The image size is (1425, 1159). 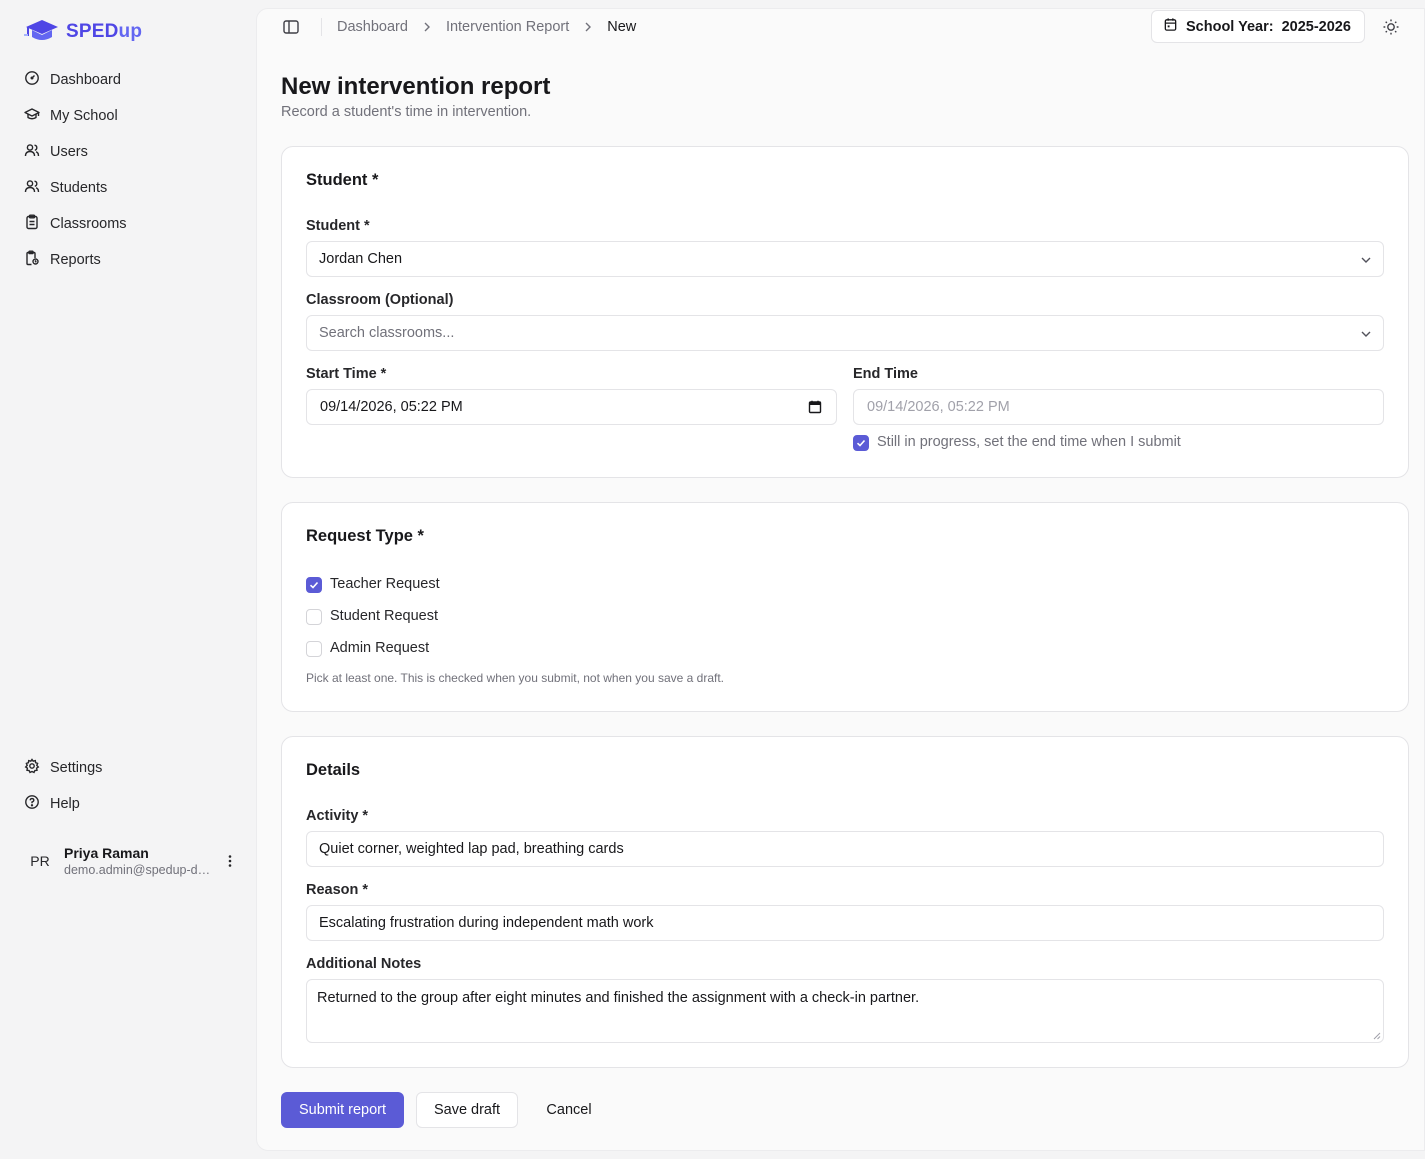 I want to click on resize-handle-icon, so click(x=1377, y=1036).